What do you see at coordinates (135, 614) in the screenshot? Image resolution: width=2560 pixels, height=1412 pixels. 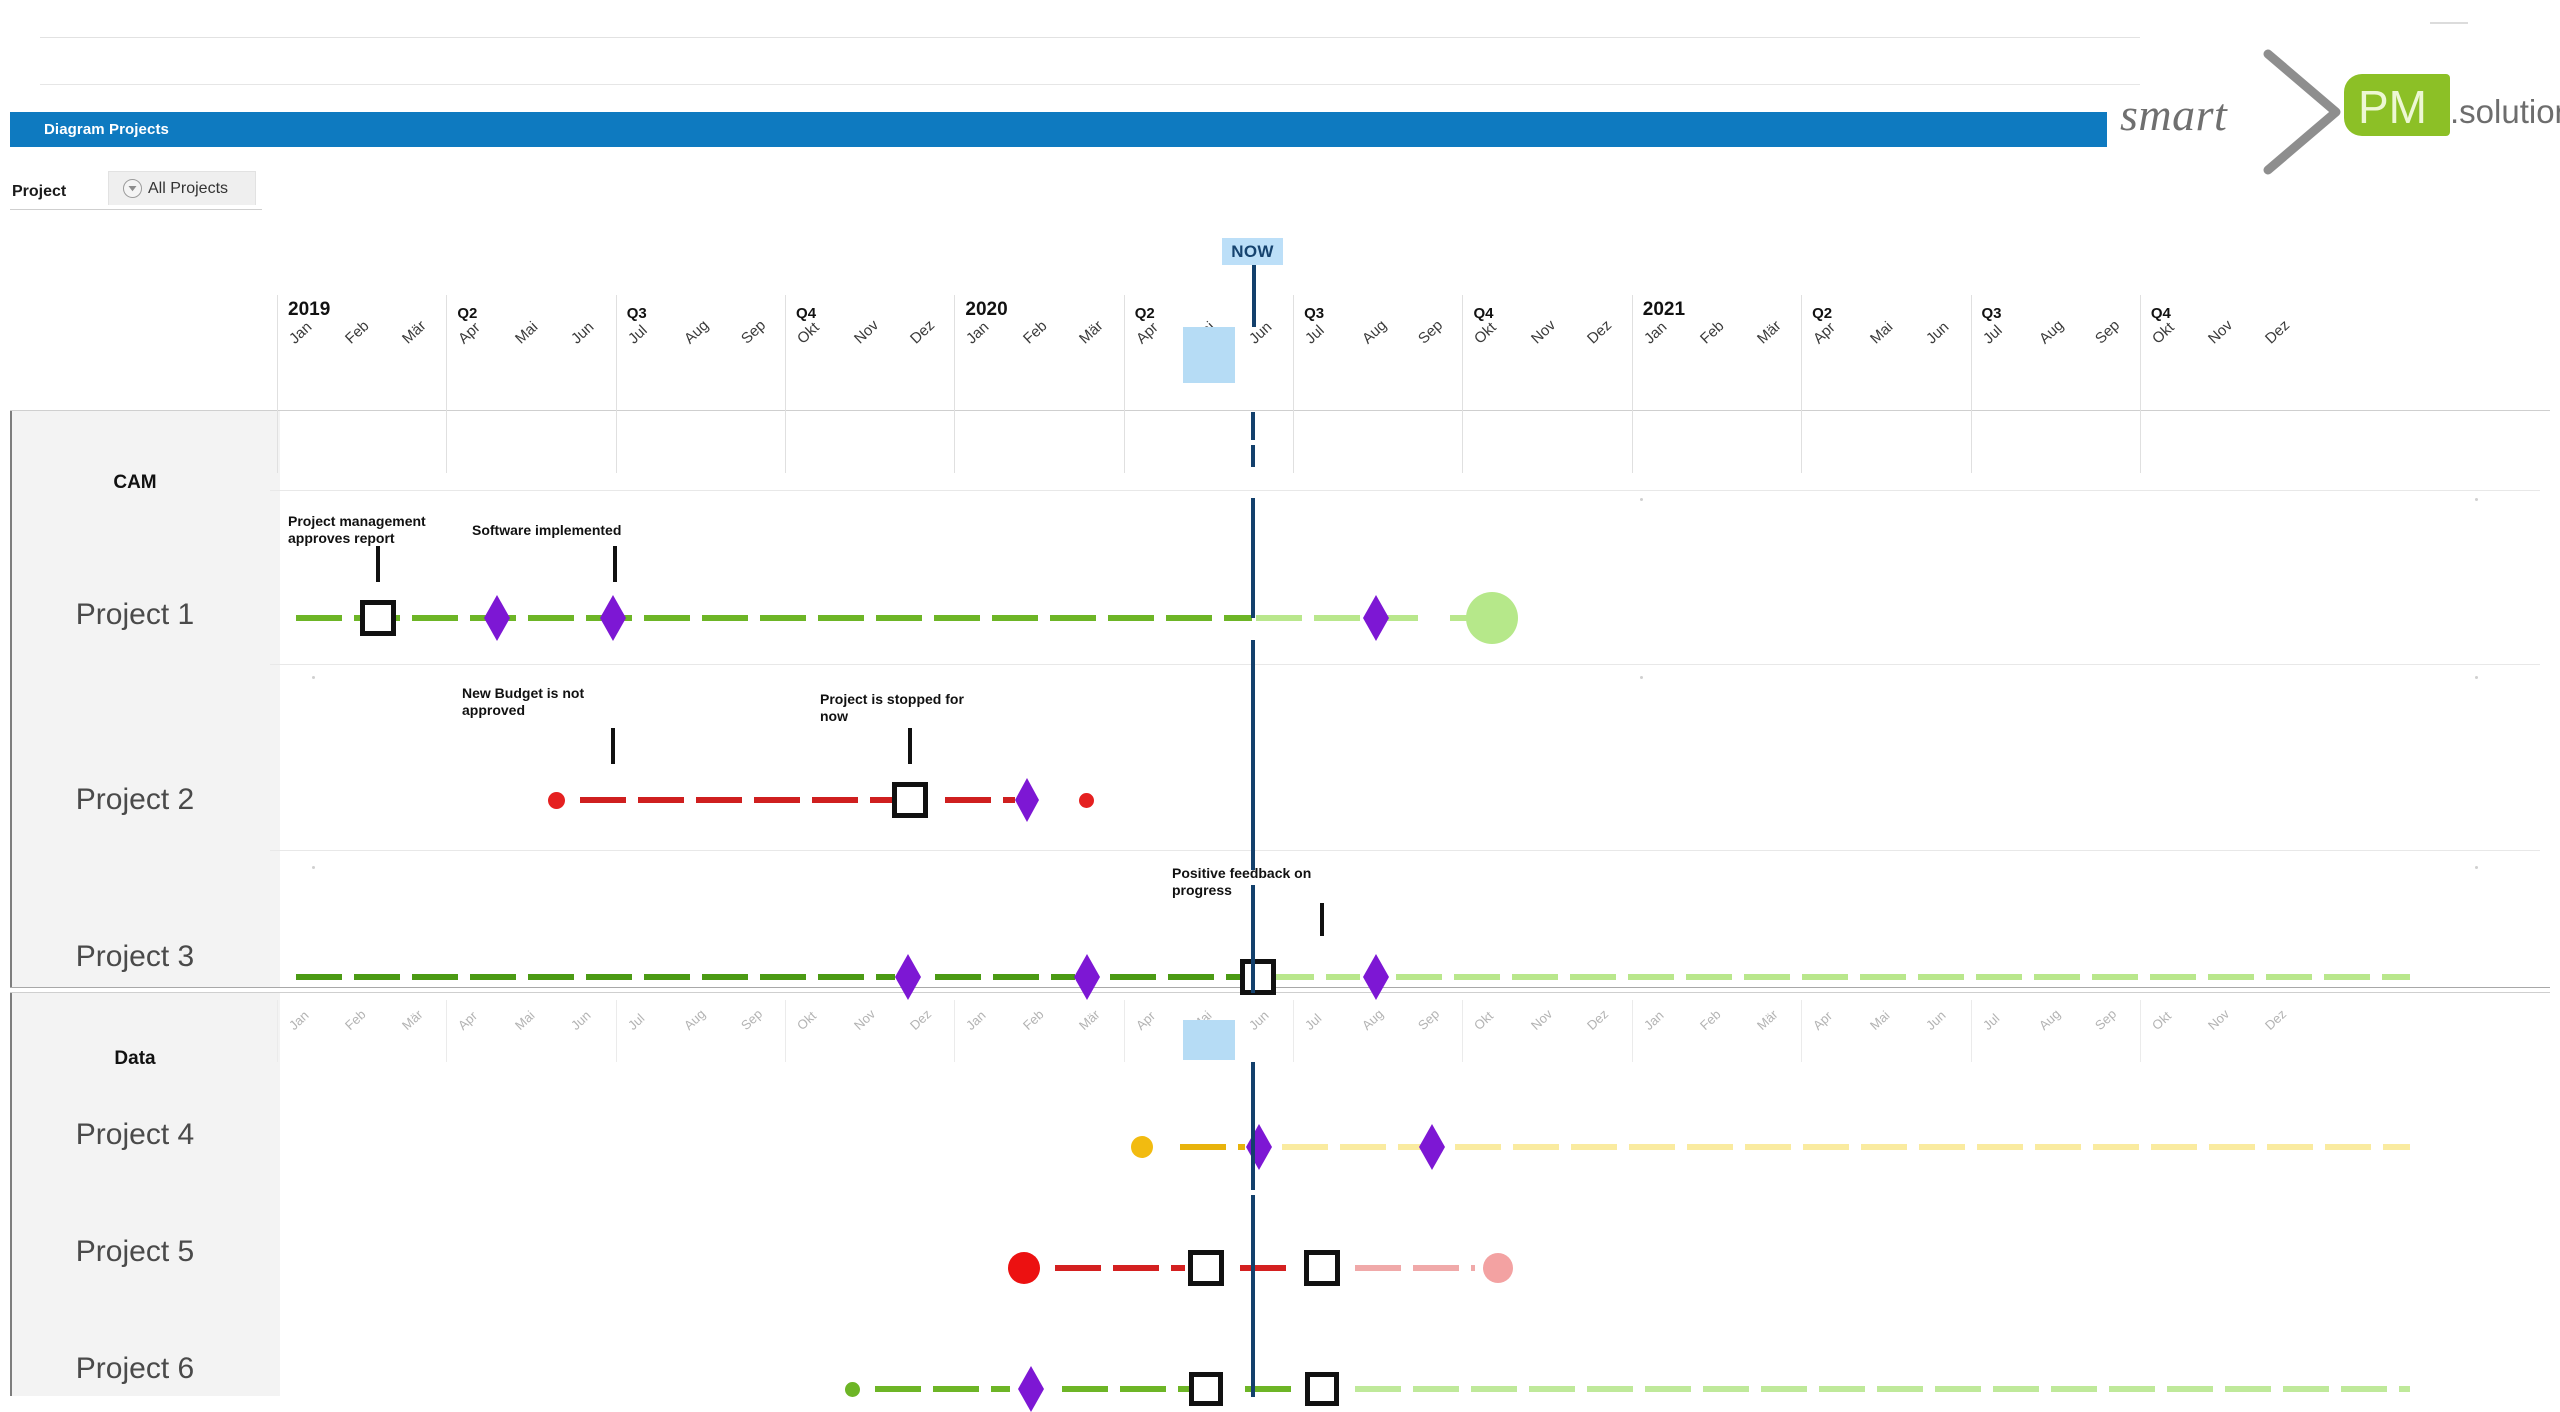 I see `row-label-project-1: Project 1` at bounding box center [135, 614].